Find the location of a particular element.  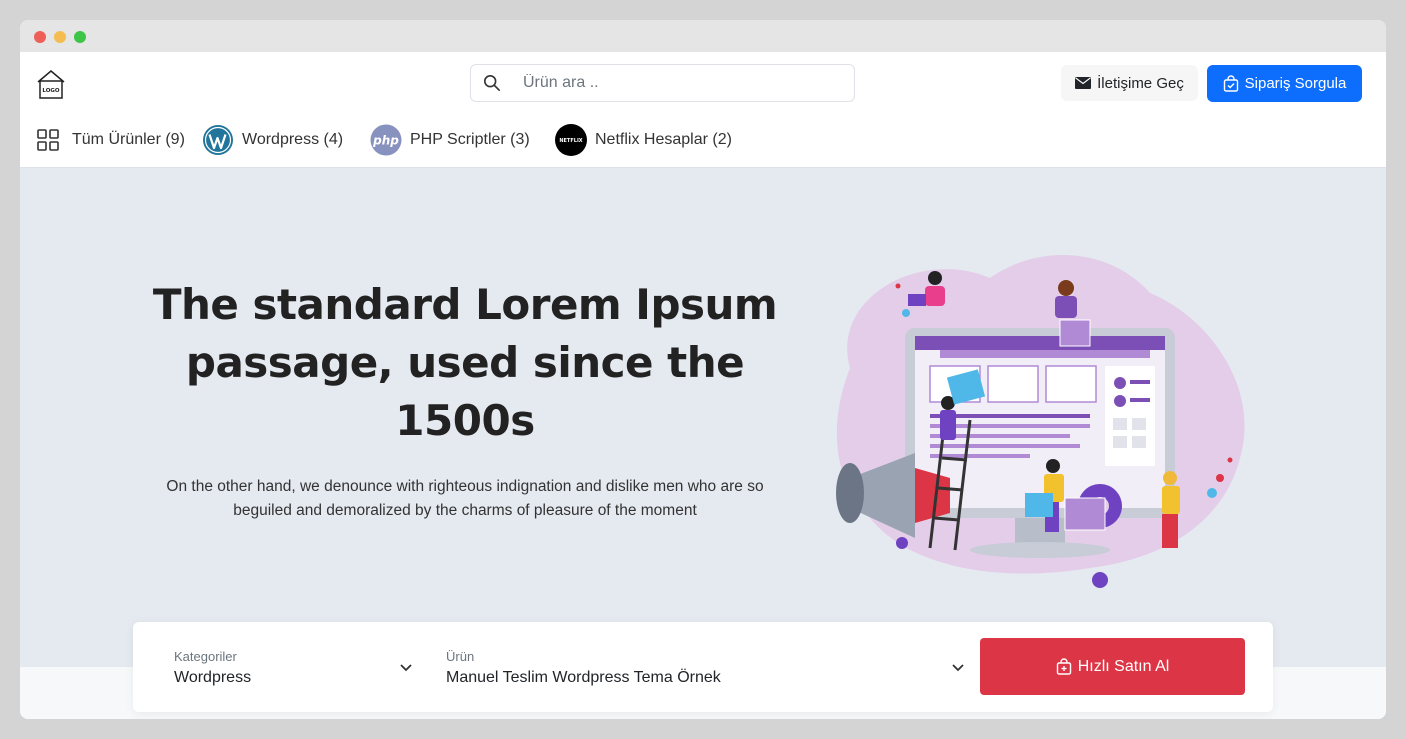

php-icon-text: php is located at coordinates (385, 141).